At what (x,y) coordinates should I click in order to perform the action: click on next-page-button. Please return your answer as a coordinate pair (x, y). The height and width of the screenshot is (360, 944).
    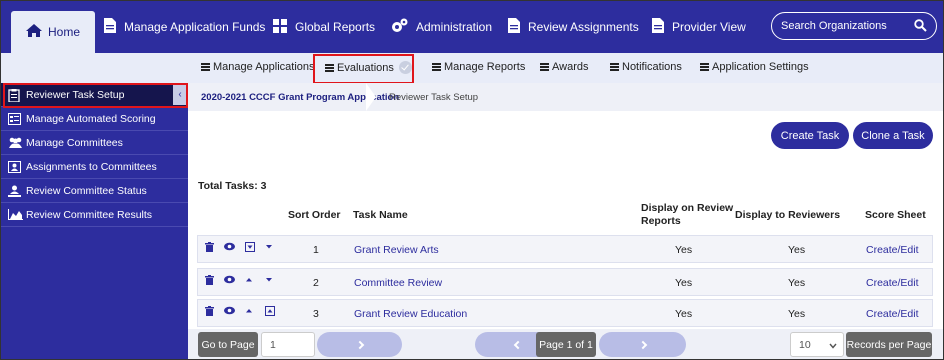
    Looking at the image, I should click on (359, 344).